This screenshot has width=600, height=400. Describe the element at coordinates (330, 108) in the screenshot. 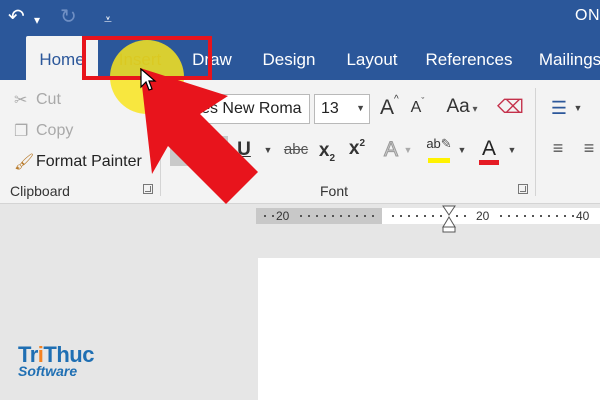

I see `font-size-value: 13` at that location.